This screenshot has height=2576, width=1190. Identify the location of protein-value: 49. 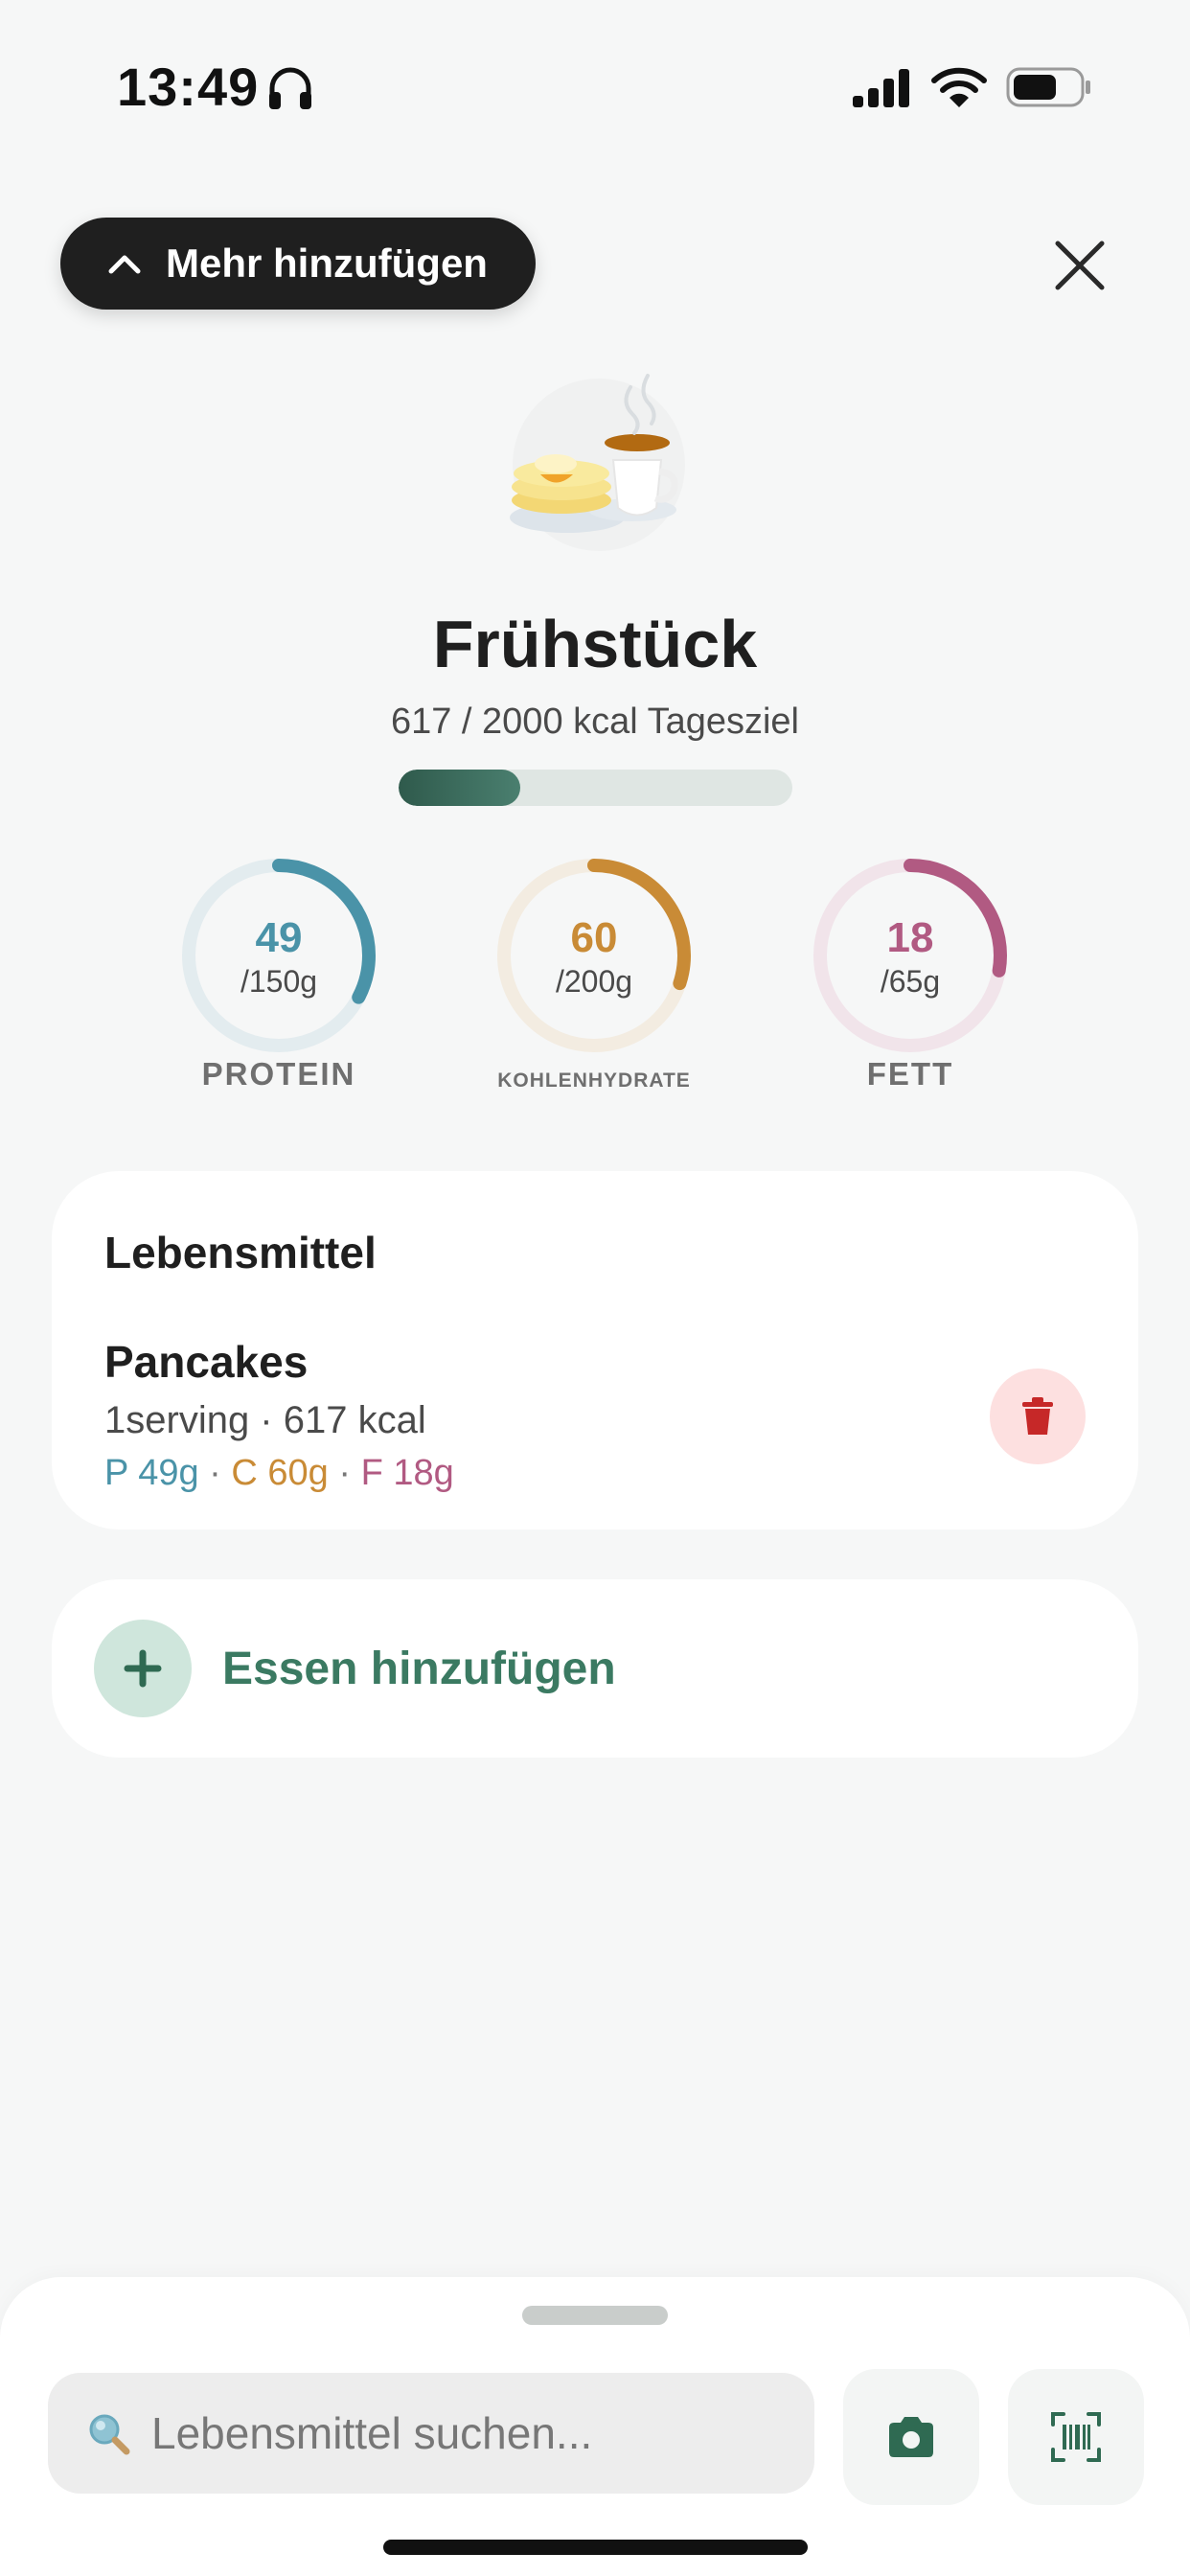
(279, 937).